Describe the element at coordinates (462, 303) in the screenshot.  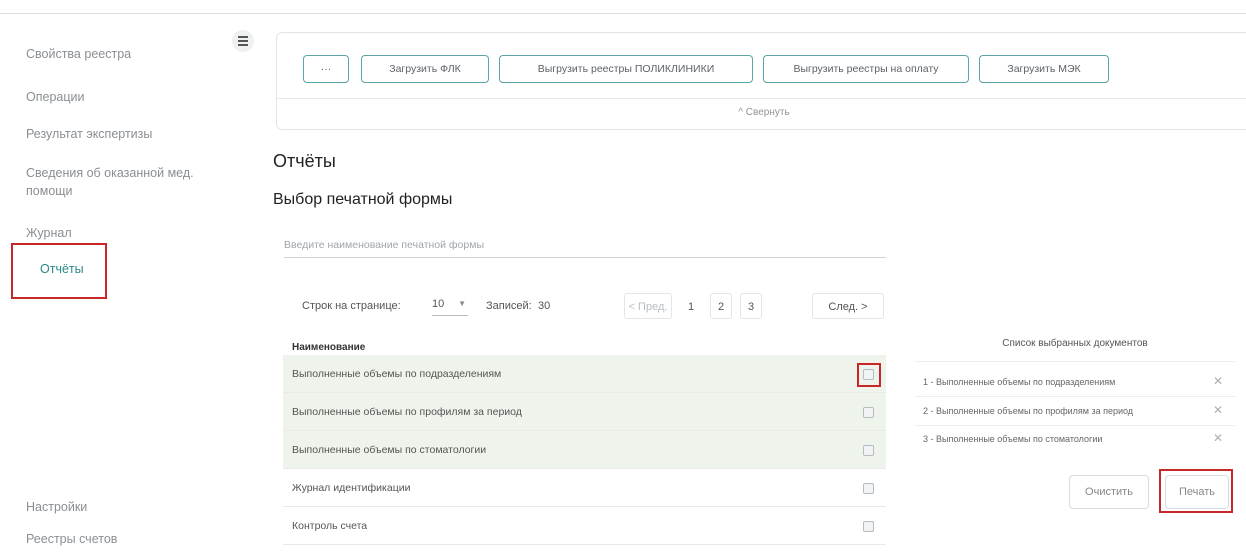
I see `chevron-down-icon: ▼` at that location.